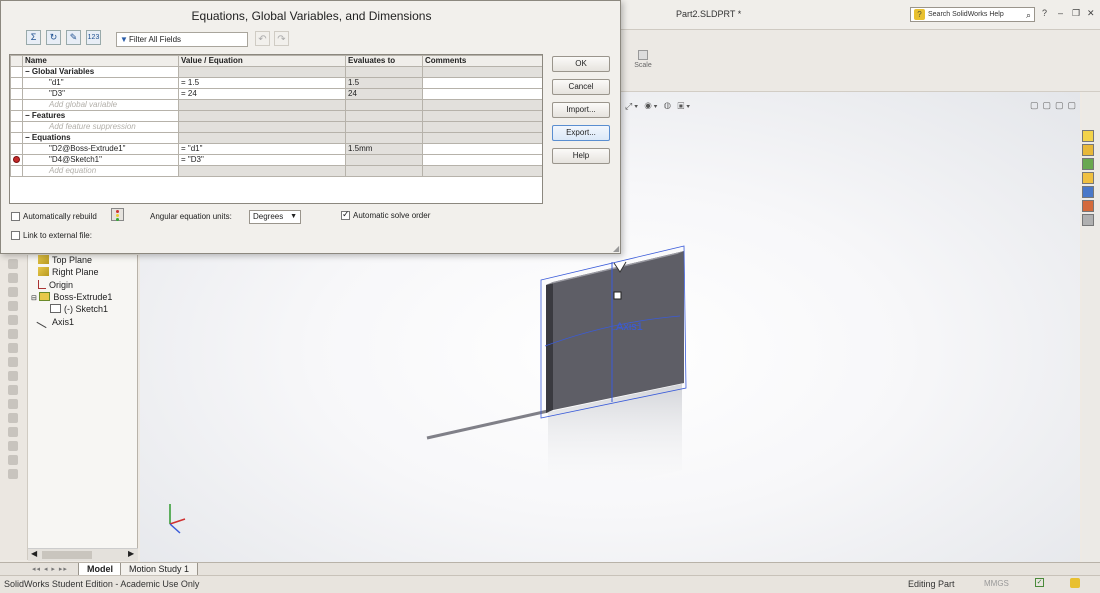 The height and width of the screenshot is (593, 1100). What do you see at coordinates (581, 64) in the screenshot?
I see `ok-button: OK` at bounding box center [581, 64].